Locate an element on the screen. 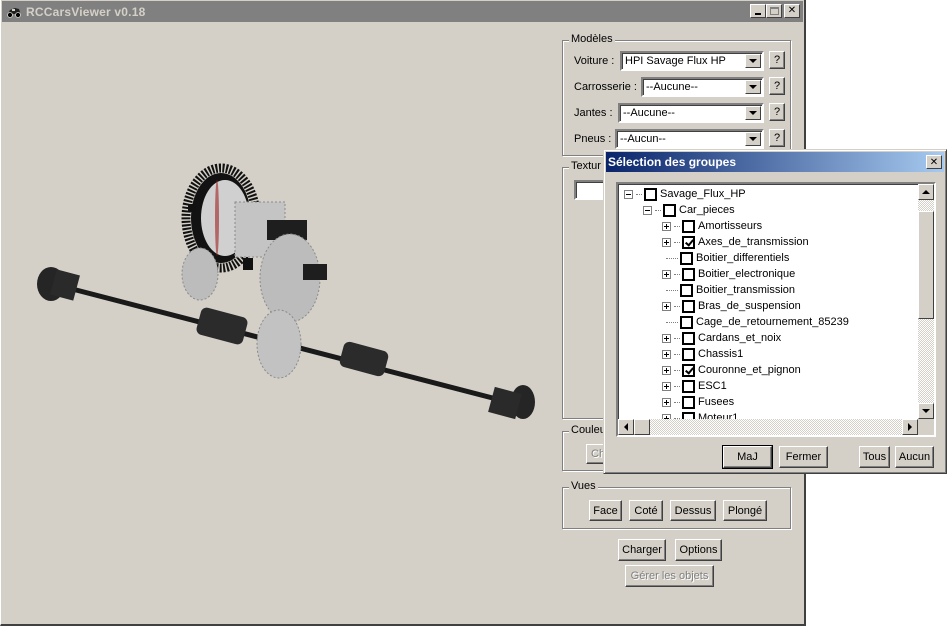 The image size is (947, 626). tires-select-dropdown is located at coordinates (753, 139).